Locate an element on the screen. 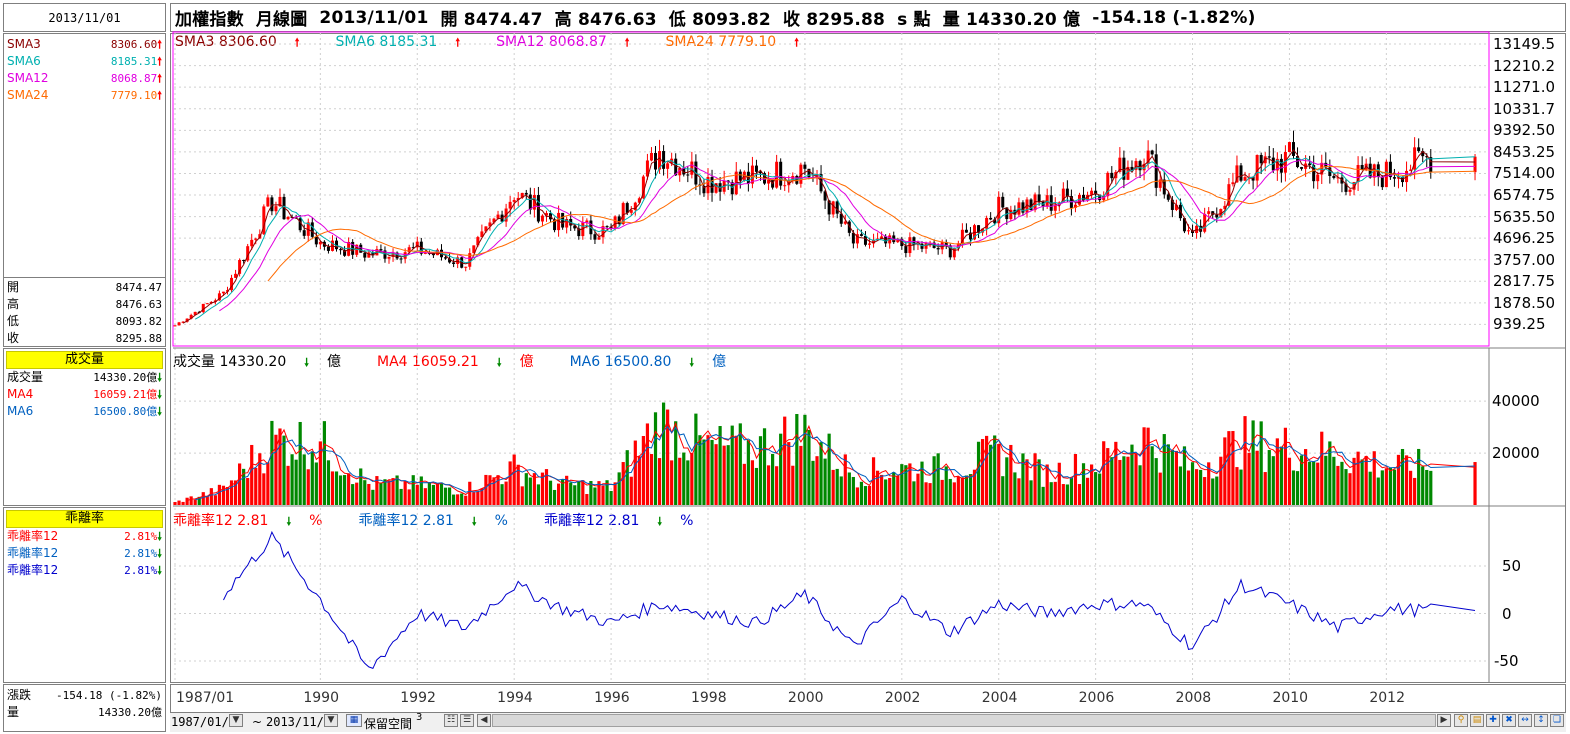  price-tick-label: 9392.50 is located at coordinates (1524, 130).